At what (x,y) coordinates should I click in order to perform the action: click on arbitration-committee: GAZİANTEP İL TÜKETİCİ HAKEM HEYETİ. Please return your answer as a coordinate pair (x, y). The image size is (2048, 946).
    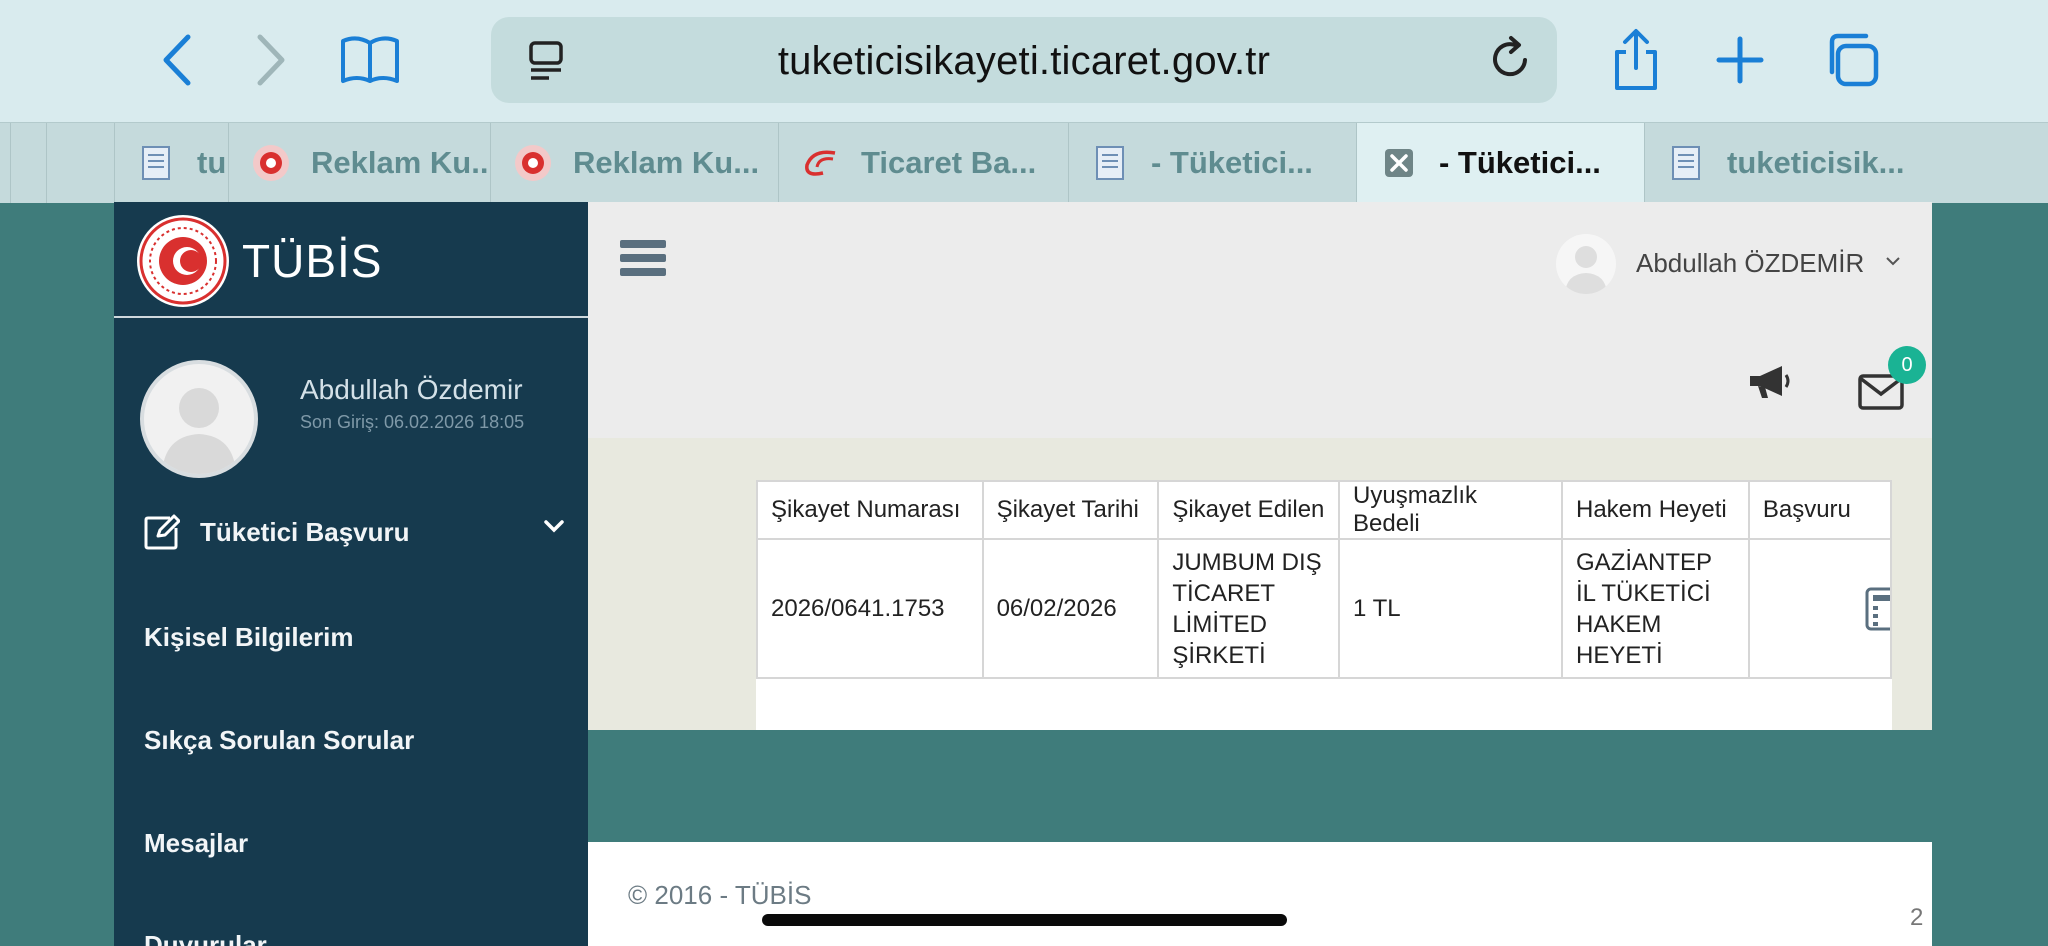
    Looking at the image, I should click on (1655, 608).